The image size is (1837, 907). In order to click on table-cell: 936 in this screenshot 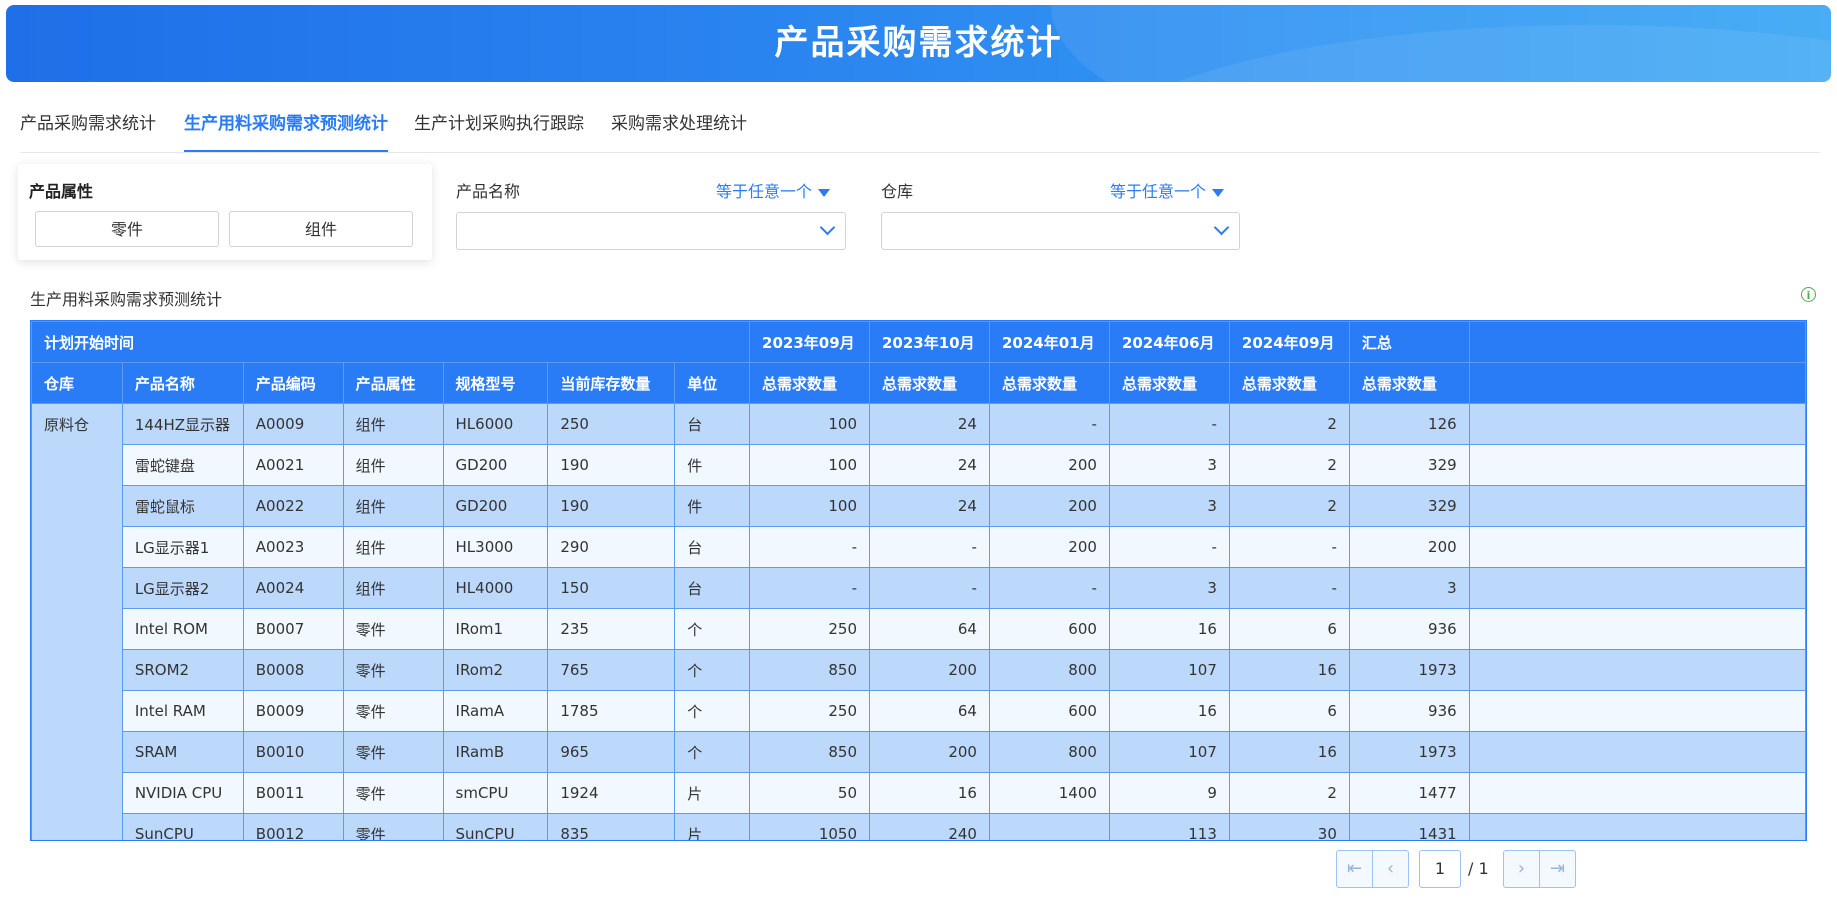, I will do `click(1409, 629)`.